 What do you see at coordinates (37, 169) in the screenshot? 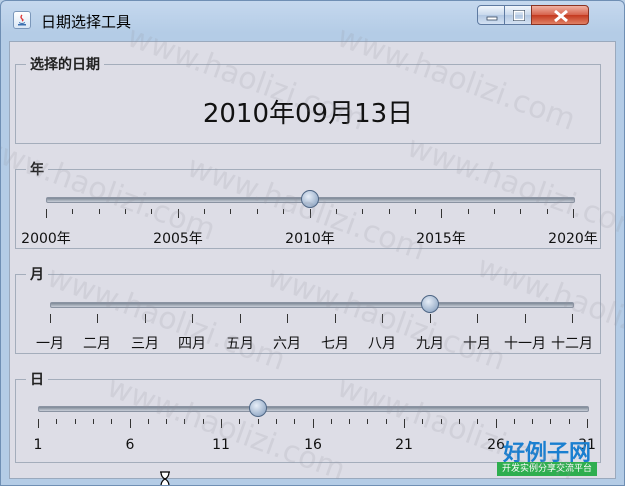
I see `year-group-title: 年` at bounding box center [37, 169].